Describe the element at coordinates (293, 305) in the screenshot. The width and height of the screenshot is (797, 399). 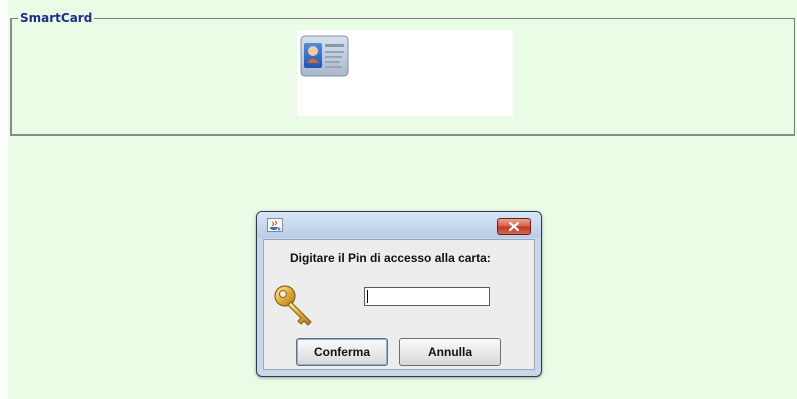
I see `key-icon` at that location.